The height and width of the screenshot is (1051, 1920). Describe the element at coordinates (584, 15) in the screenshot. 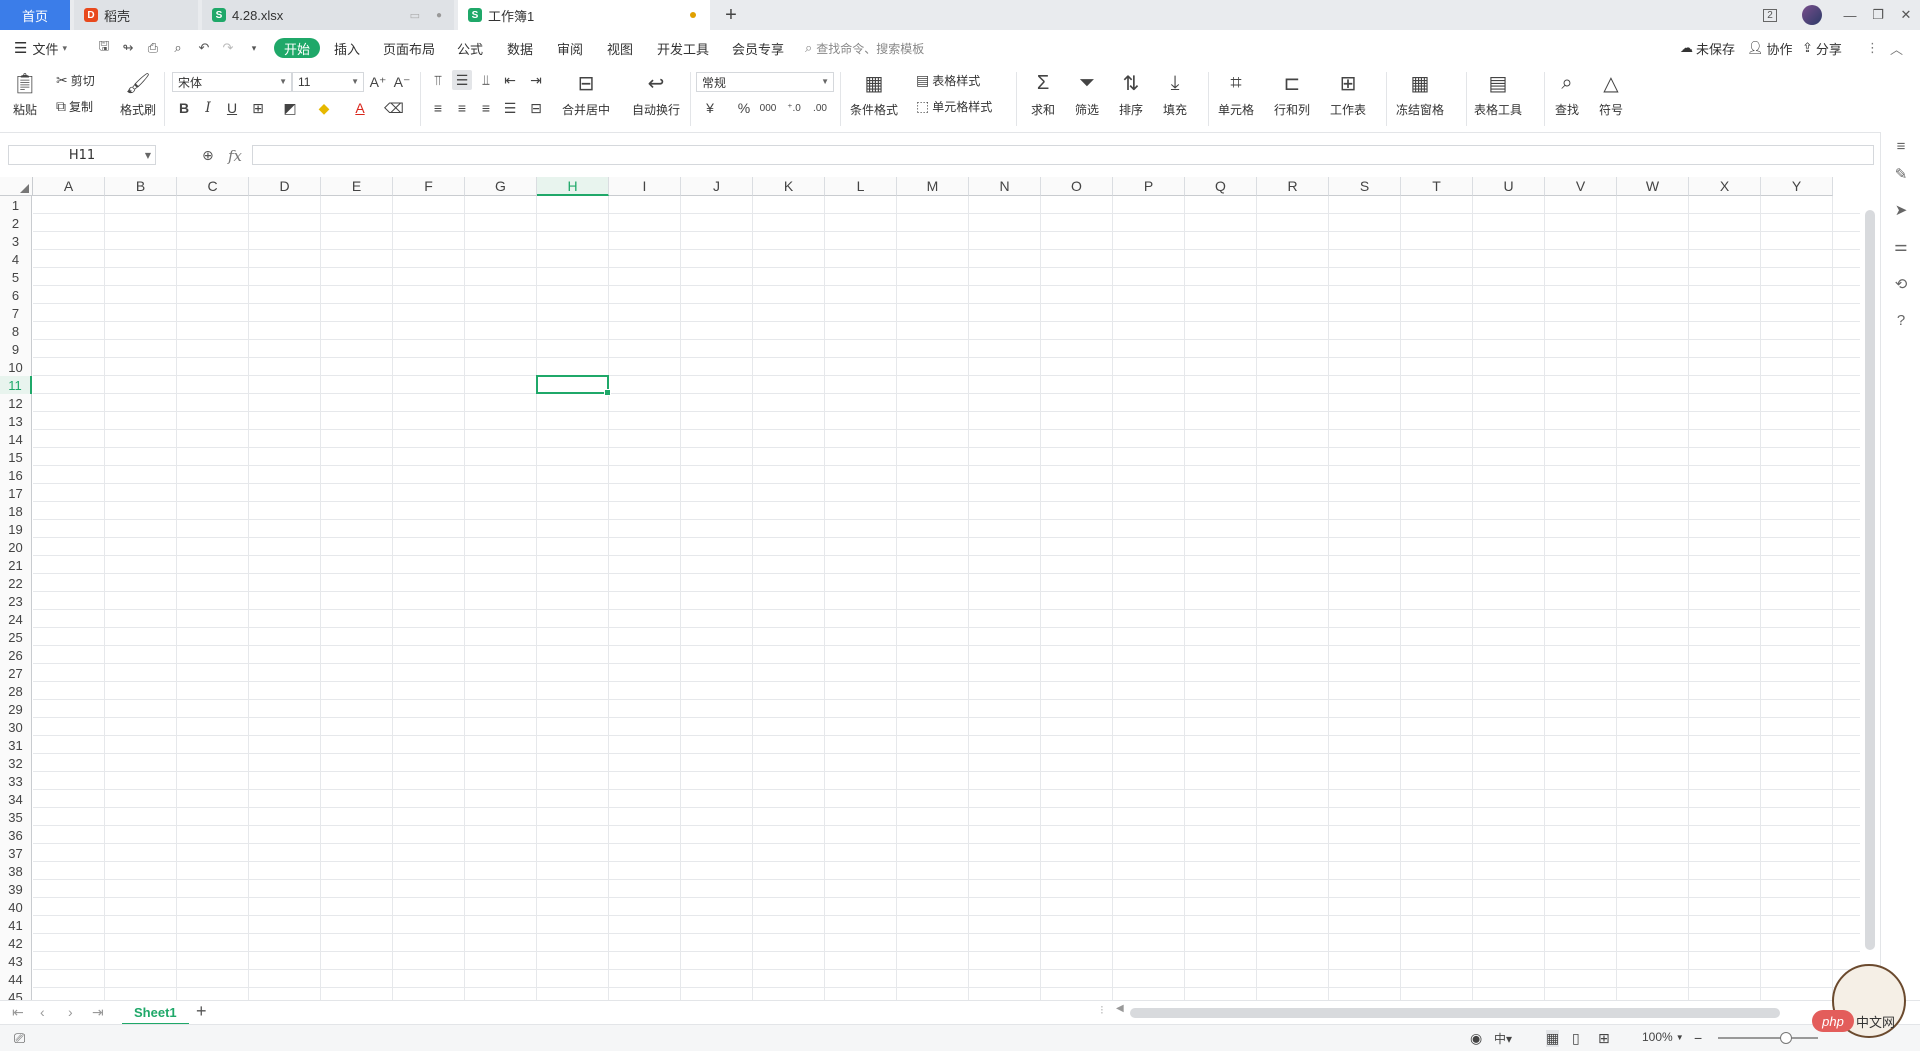

I see `tab-workbook: S 工作簿1` at that location.